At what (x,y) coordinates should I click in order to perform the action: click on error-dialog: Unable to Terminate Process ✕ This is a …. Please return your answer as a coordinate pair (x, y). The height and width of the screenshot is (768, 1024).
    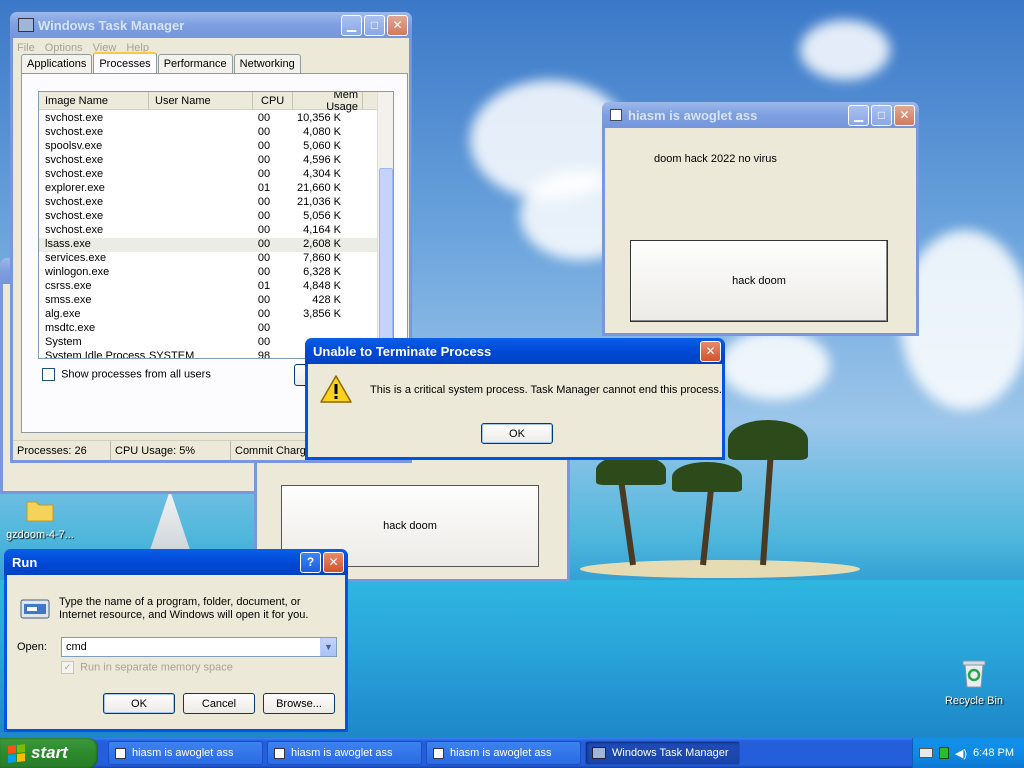
    Looking at the image, I should click on (515, 399).